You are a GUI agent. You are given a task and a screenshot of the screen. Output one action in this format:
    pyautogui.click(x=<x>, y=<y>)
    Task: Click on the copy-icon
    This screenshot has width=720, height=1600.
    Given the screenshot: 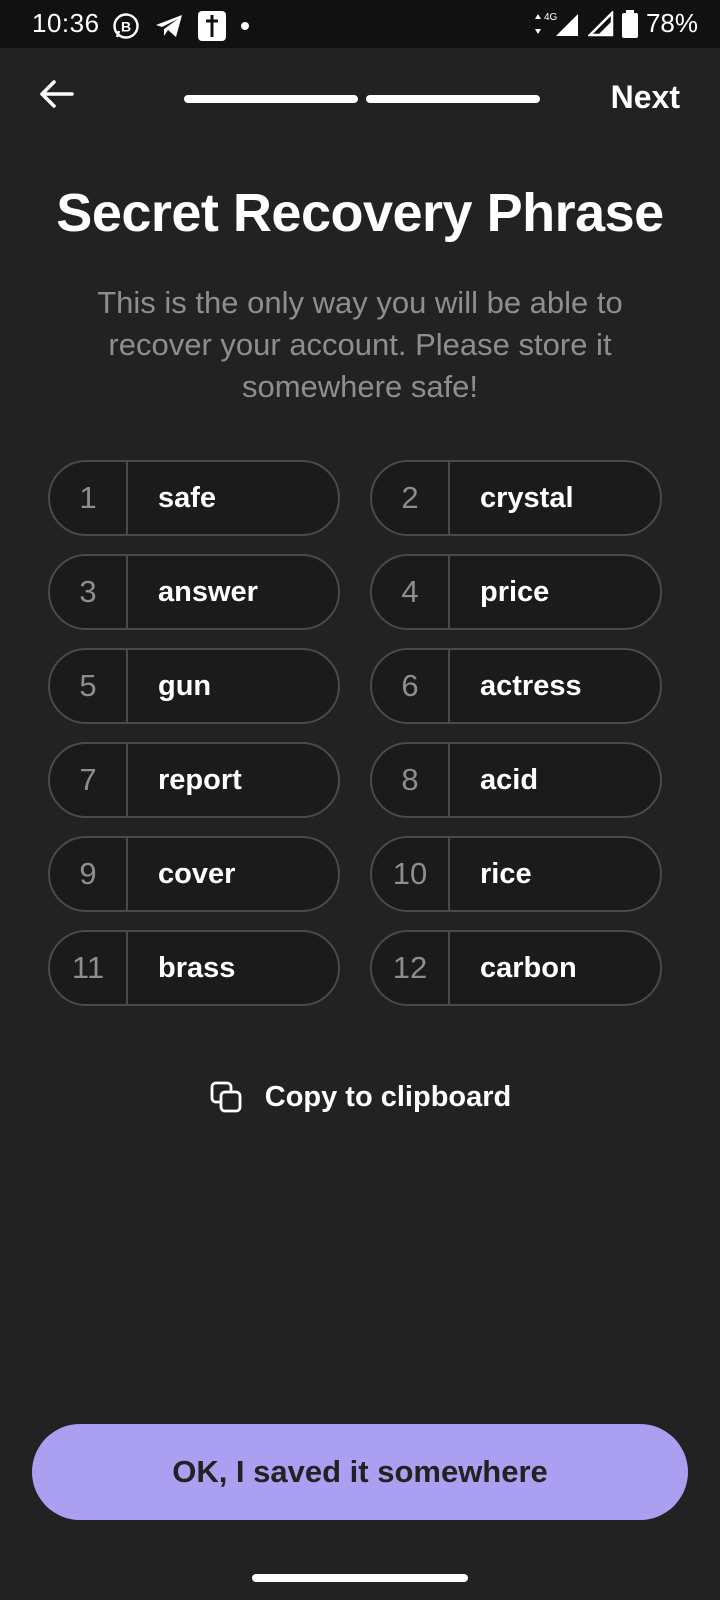 What is the action you would take?
    pyautogui.click(x=226, y=1097)
    